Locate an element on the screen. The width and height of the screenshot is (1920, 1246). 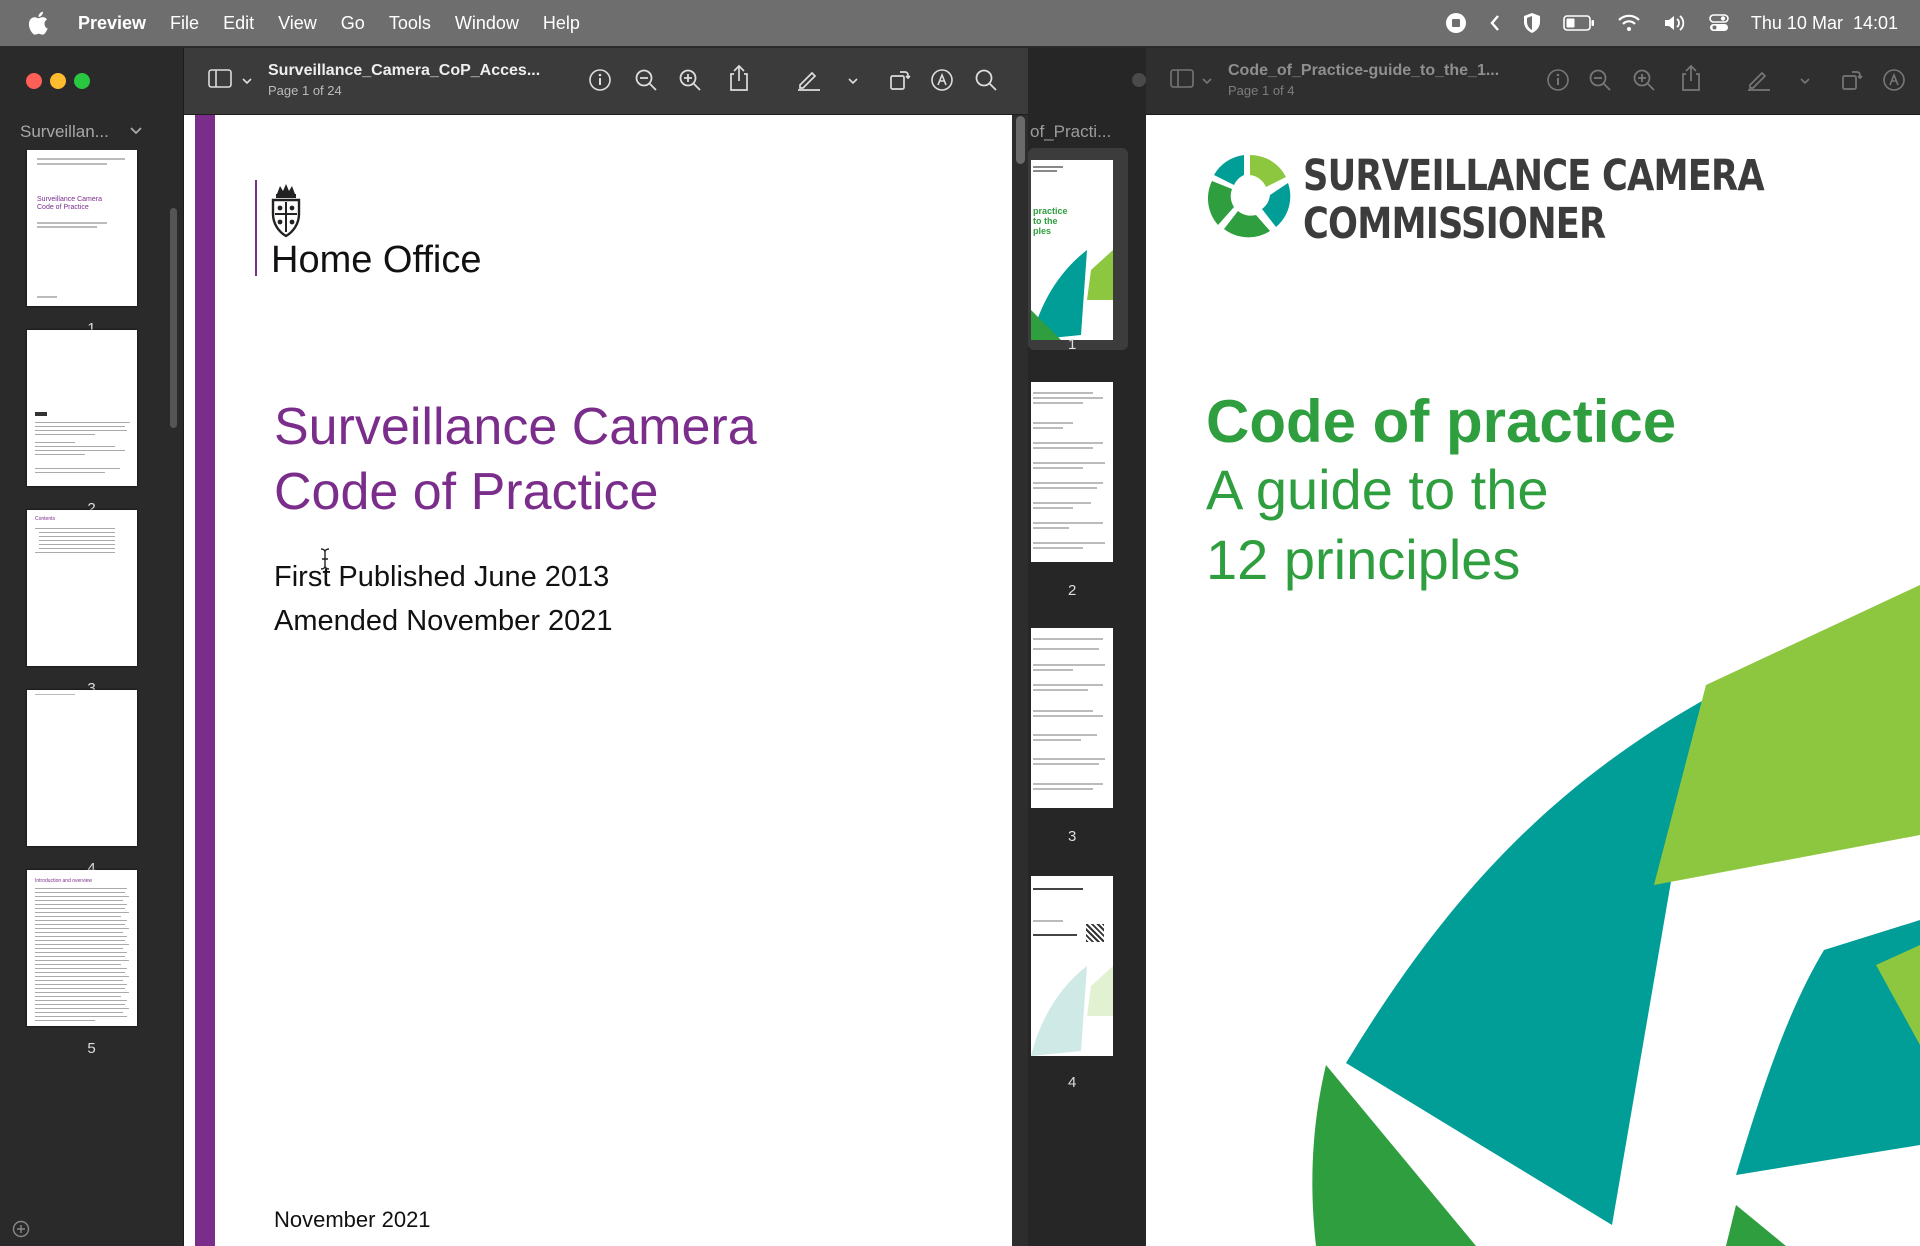
page-number: 5 is located at coordinates (91, 1048).